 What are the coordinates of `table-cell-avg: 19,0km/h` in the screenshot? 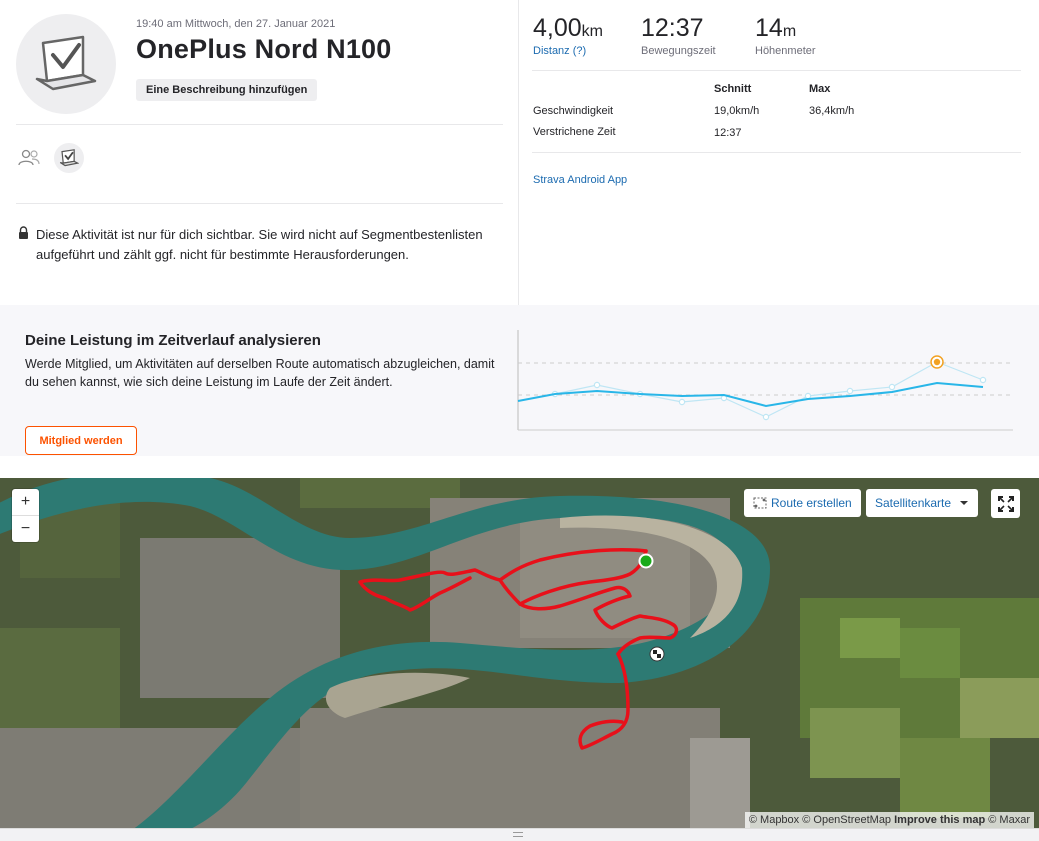 It's located at (737, 111).